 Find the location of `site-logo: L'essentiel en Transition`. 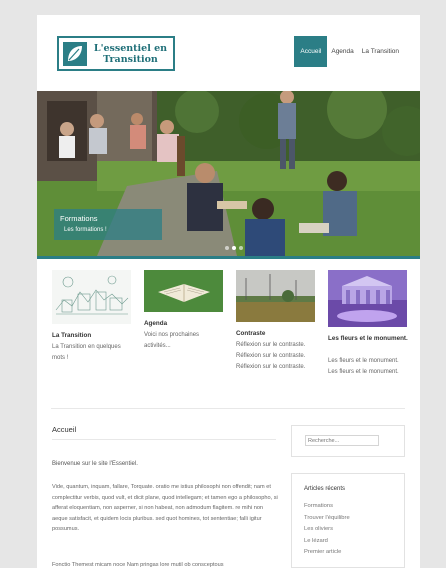

site-logo: L'essentiel en Transition is located at coordinates (116, 53).